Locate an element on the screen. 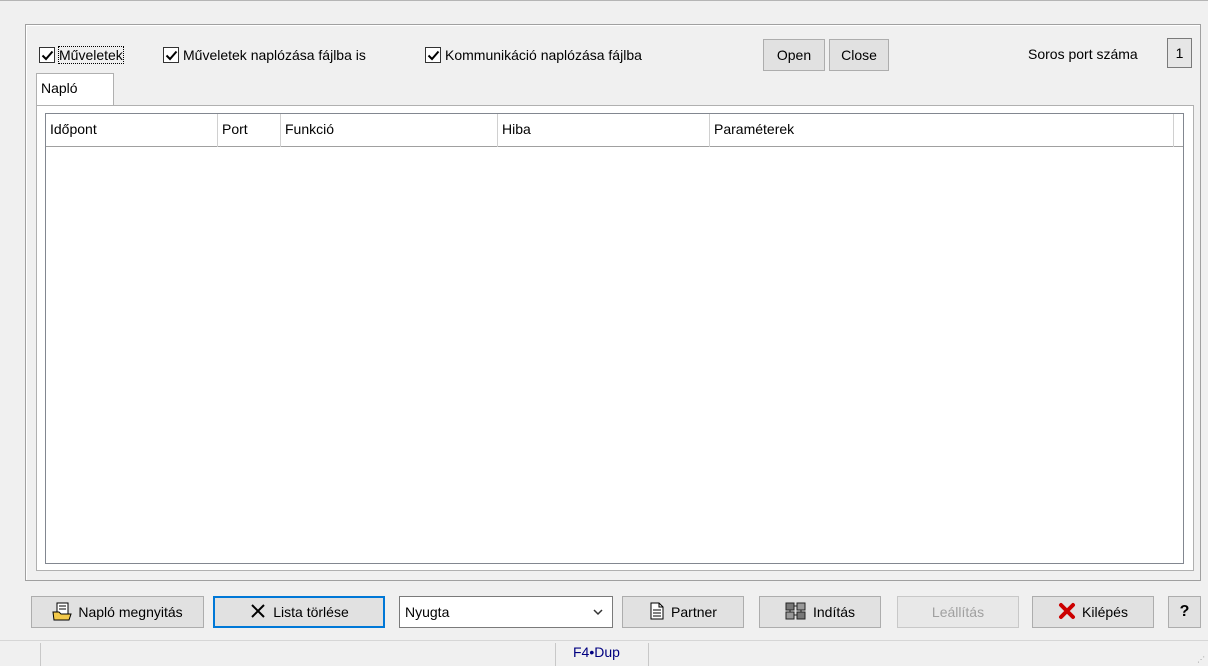 This screenshot has width=1208, height=666. window-top-border is located at coordinates (604, 0).